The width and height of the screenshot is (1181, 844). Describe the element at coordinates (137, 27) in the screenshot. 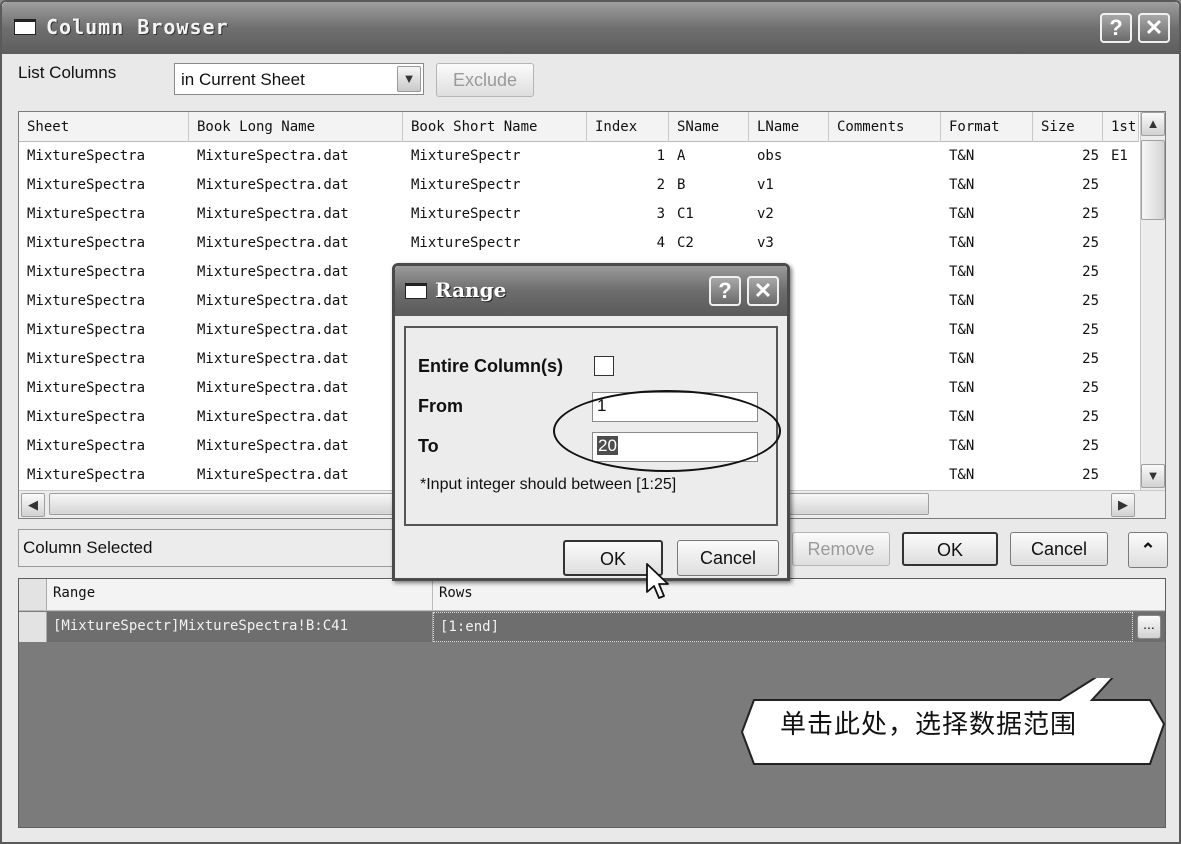

I see `window-title: Column Browser` at that location.